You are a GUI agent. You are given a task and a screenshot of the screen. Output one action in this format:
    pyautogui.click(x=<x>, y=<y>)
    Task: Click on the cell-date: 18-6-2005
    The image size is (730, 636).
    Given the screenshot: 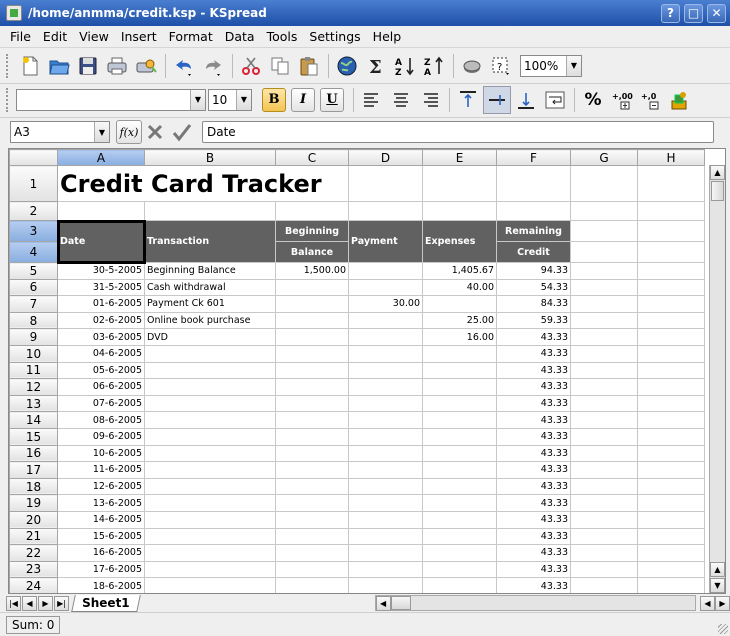 What is the action you would take?
    pyautogui.click(x=101, y=585)
    